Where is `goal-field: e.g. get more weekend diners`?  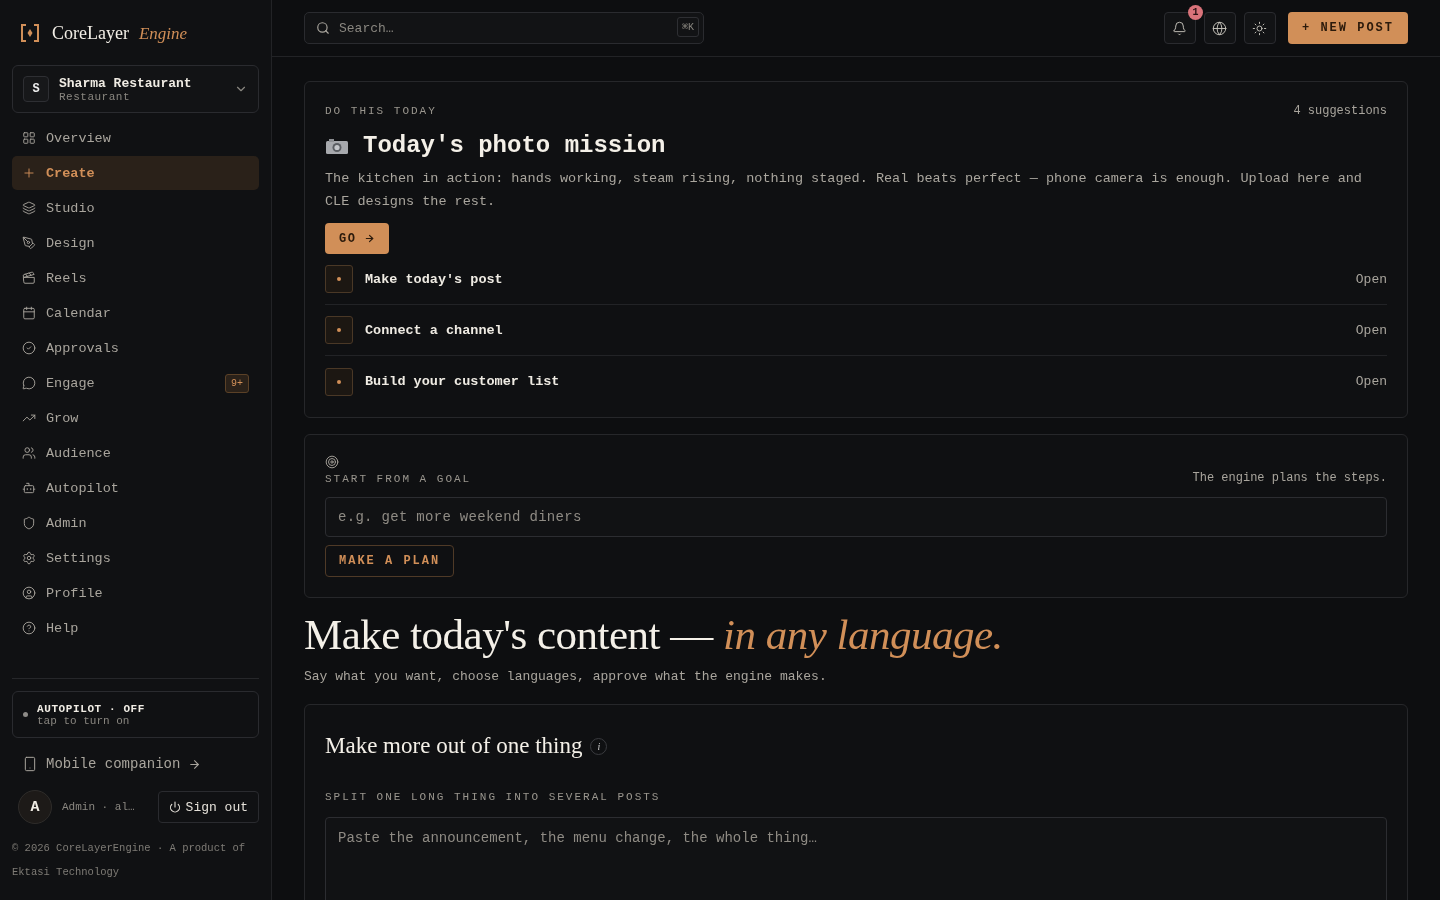 goal-field: e.g. get more weekend diners is located at coordinates (856, 517).